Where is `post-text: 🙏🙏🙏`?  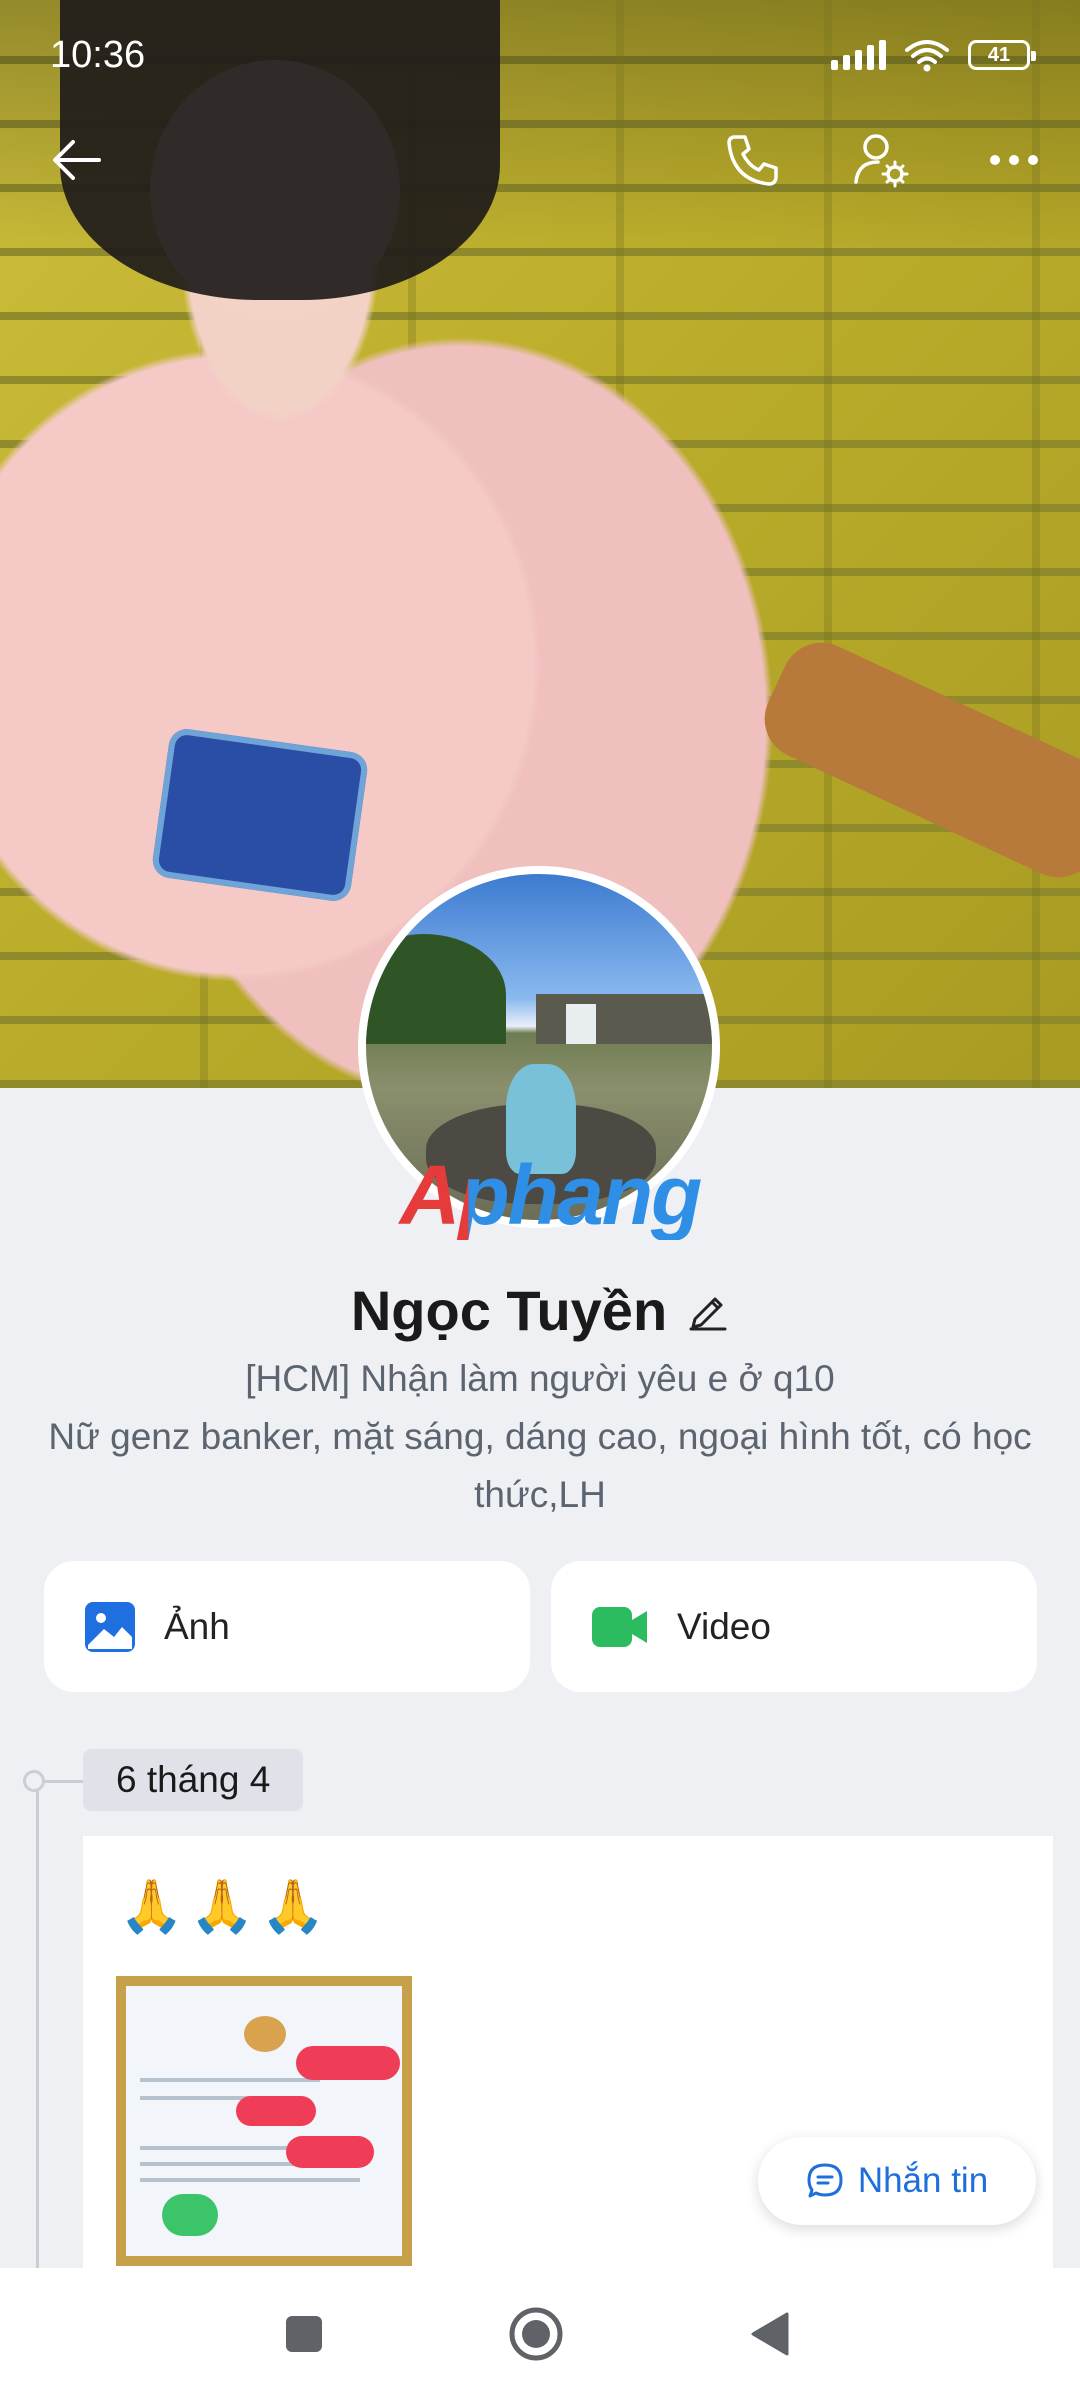
post-text: 🙏🙏🙏 is located at coordinates (225, 1907).